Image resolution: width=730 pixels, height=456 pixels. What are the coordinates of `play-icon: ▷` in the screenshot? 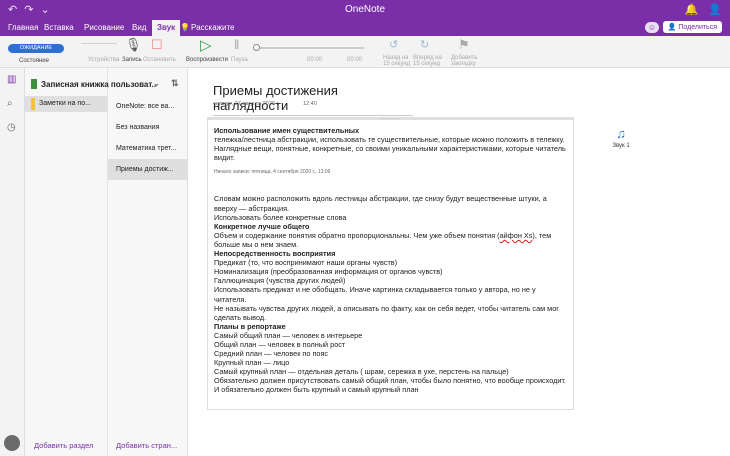 It's located at (206, 45).